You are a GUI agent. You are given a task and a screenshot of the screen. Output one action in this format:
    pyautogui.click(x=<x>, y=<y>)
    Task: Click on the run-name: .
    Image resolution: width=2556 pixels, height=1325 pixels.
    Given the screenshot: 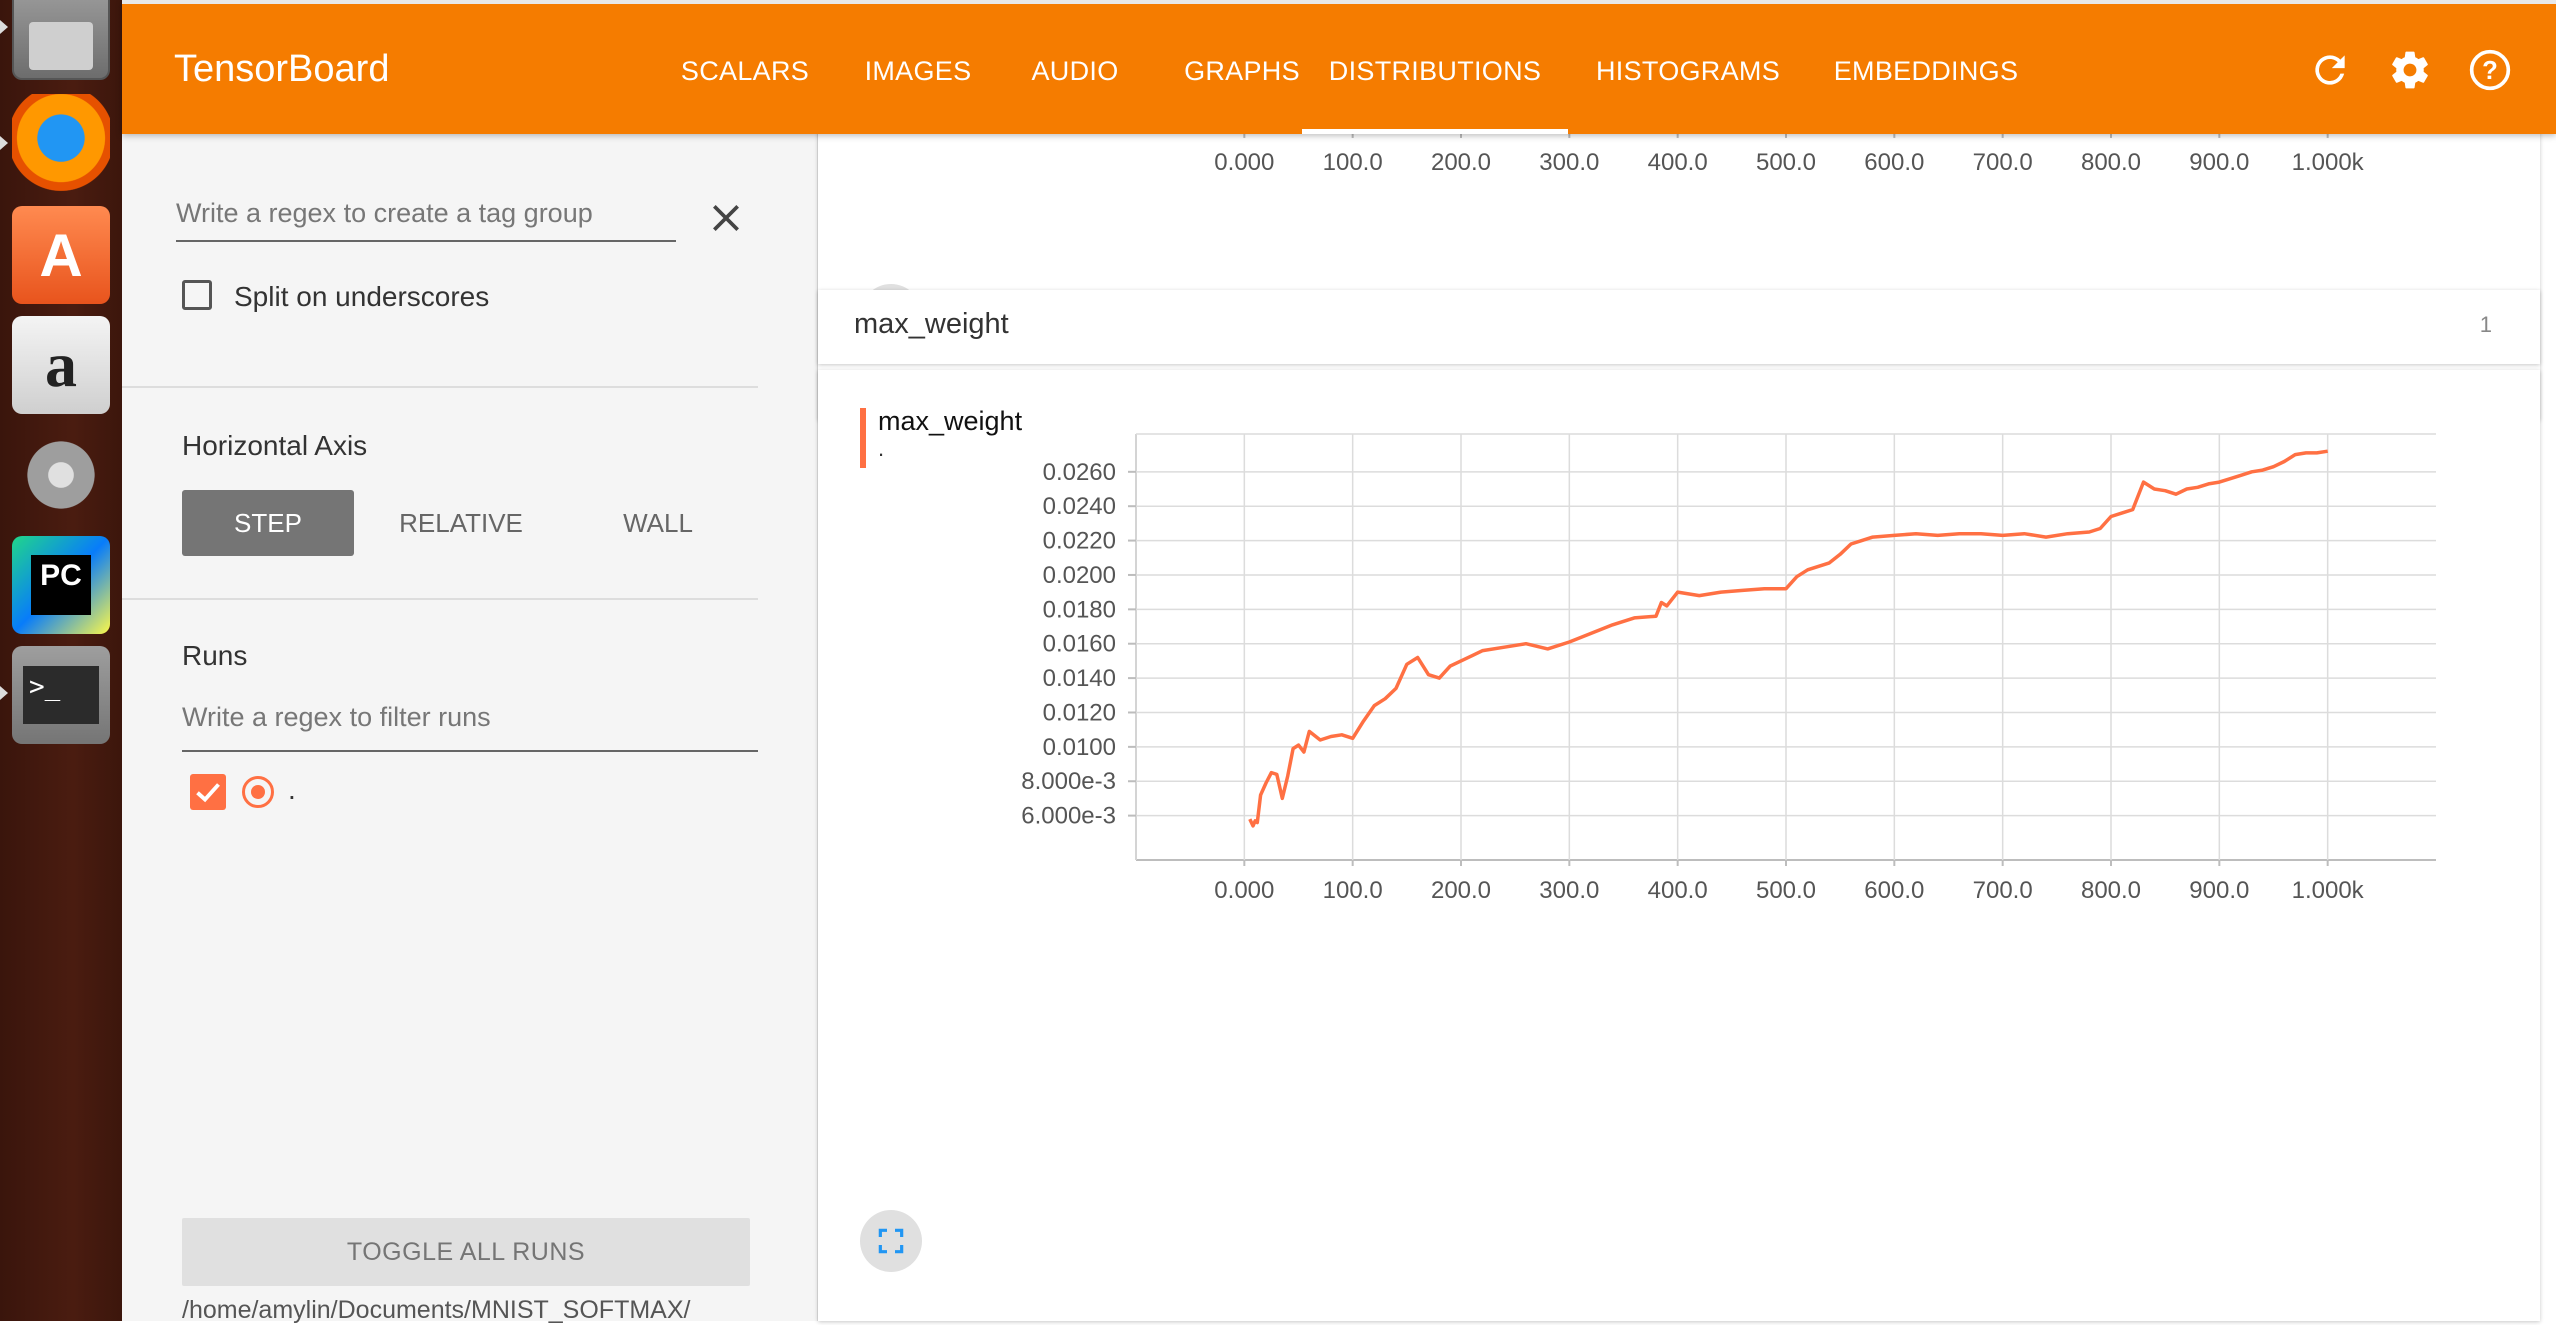 What is the action you would take?
    pyautogui.click(x=292, y=789)
    